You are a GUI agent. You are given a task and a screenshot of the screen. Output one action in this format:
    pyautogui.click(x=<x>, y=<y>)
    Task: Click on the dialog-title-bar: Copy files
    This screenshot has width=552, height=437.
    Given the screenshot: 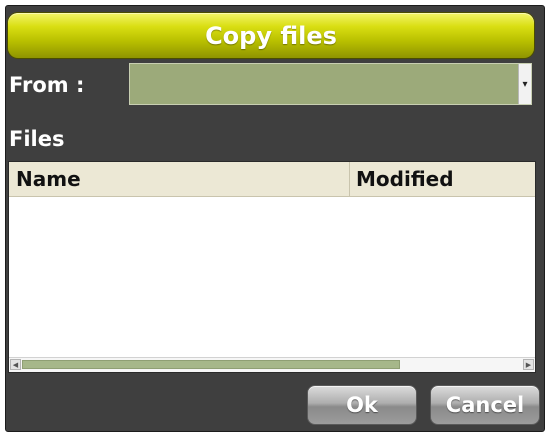 What is the action you would take?
    pyautogui.click(x=271, y=35)
    